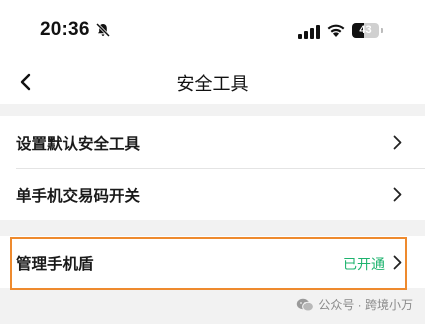 The height and width of the screenshot is (324, 425). Describe the element at coordinates (306, 305) in the screenshot. I see `wechat-icon` at that location.